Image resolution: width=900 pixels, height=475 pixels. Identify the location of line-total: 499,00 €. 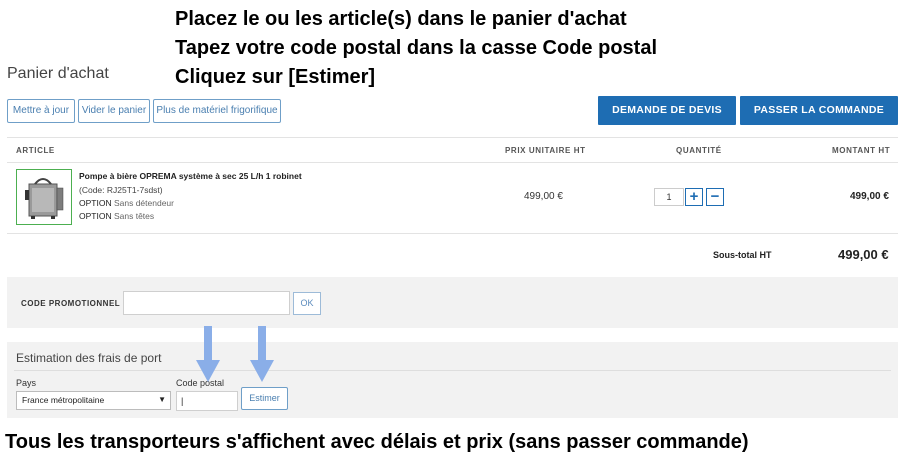
(869, 196).